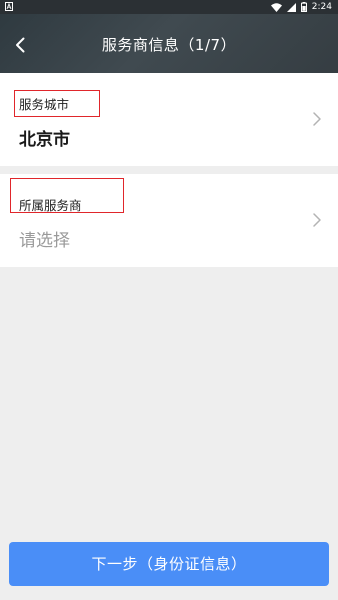 The image size is (338, 600). I want to click on status-icons: 2:24, so click(301, 7).